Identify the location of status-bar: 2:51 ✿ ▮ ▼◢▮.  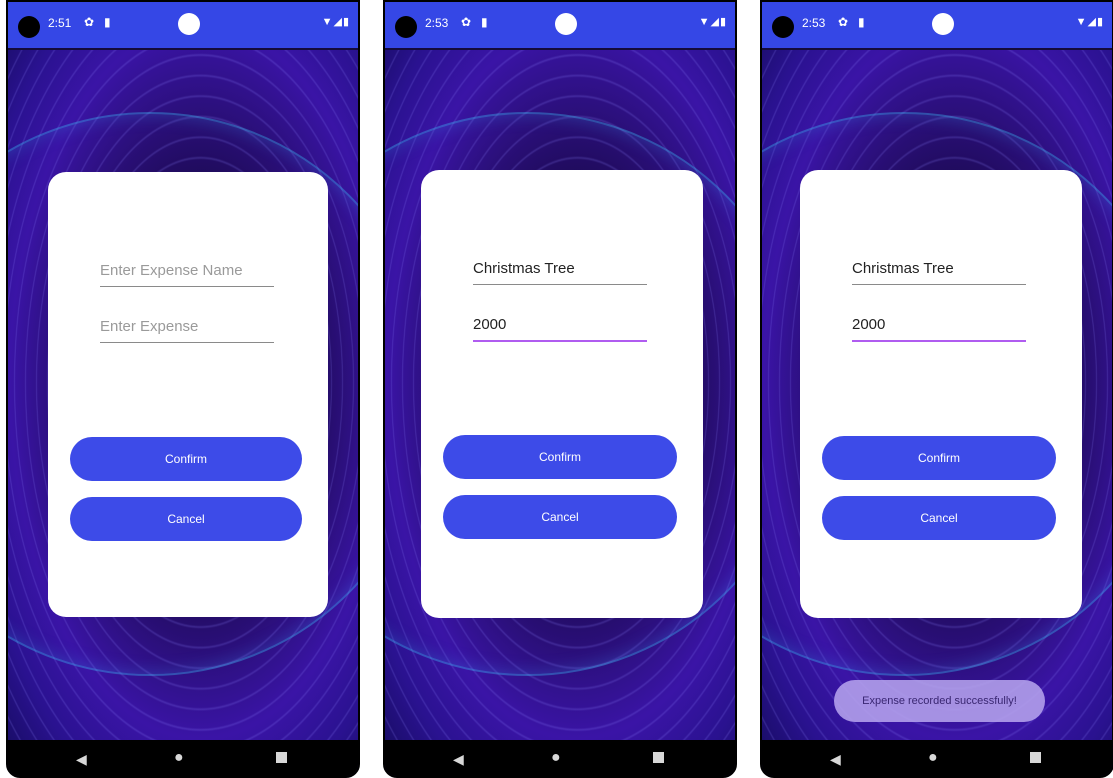
(183, 25).